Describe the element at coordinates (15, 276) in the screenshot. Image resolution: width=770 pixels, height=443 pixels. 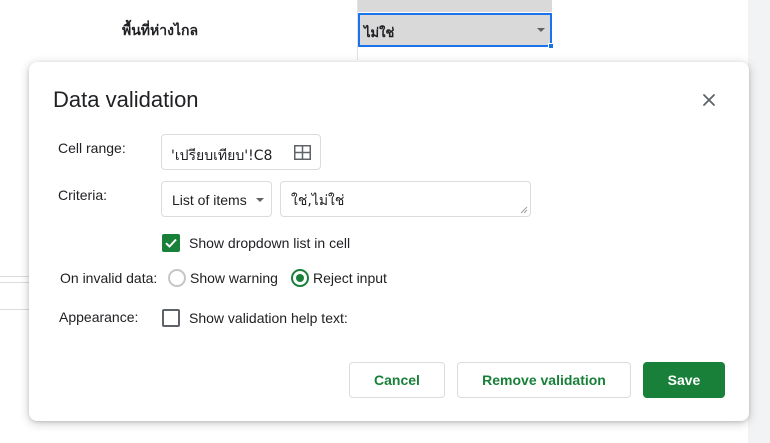
I see `sheet-divider` at that location.